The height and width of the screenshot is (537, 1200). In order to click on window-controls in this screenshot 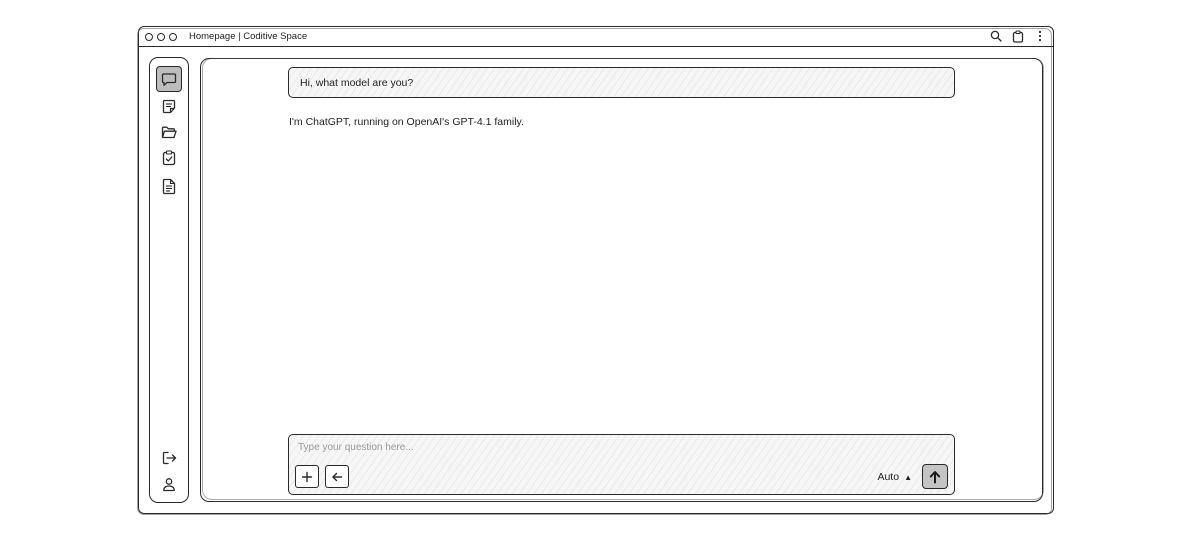, I will do `click(161, 36)`.